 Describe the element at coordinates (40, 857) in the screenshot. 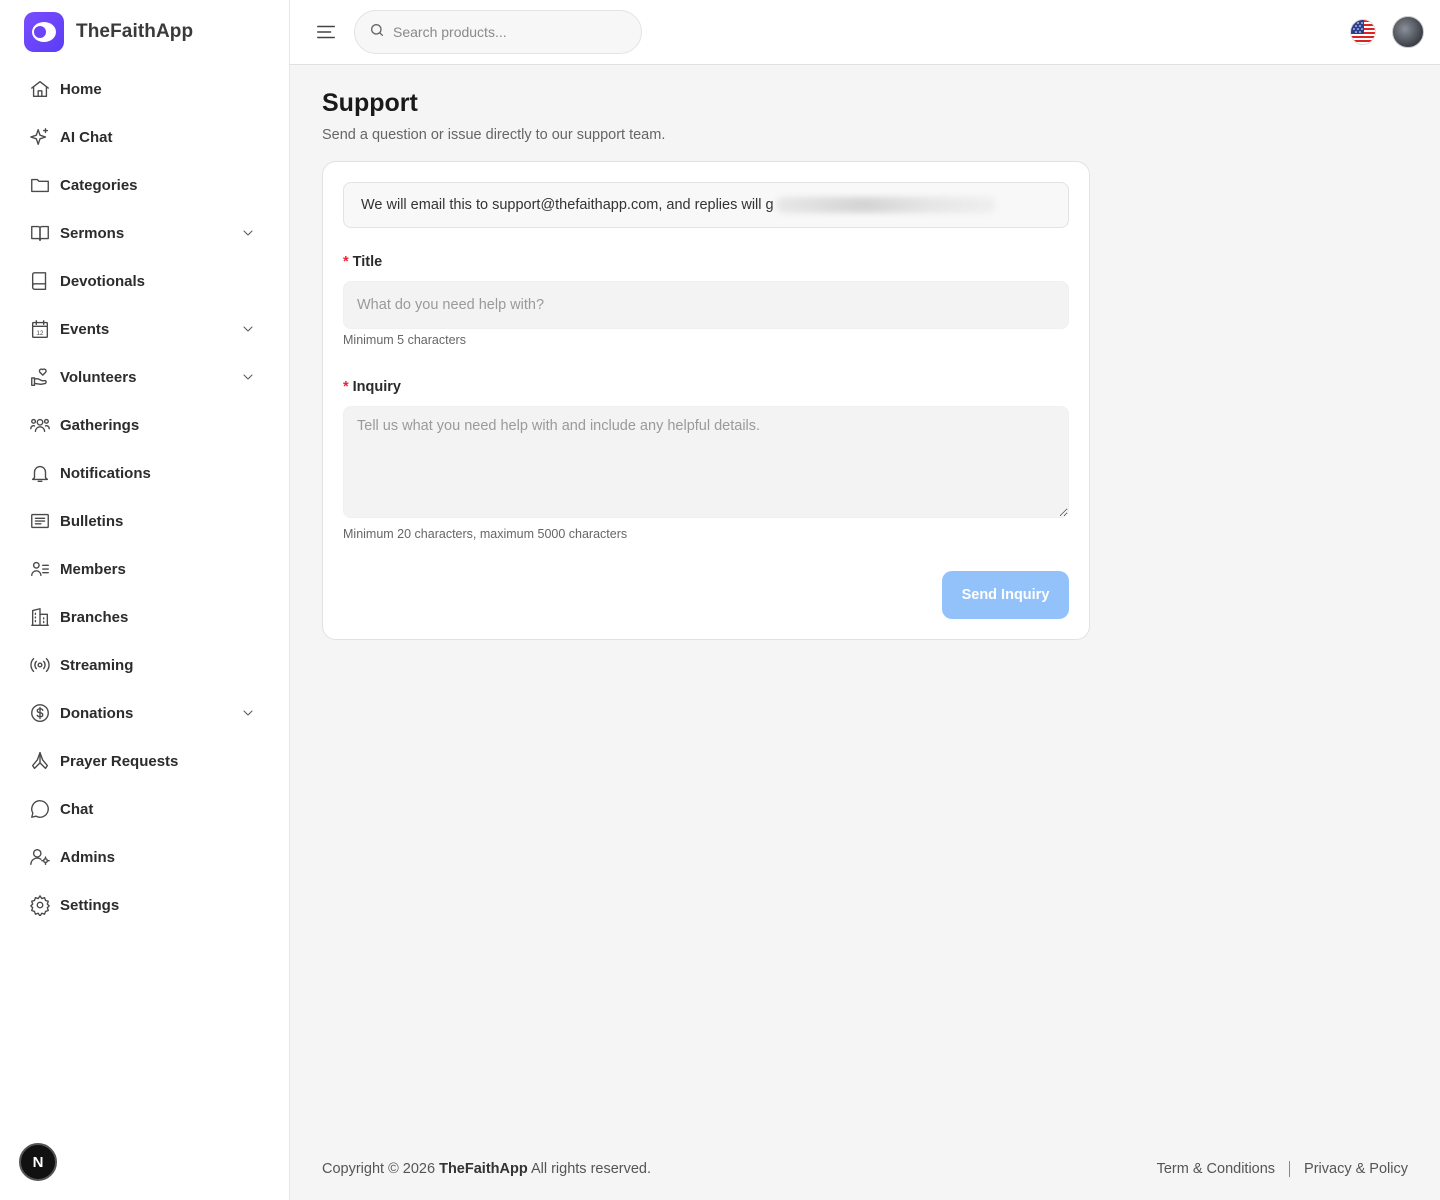

I see `user-gear-icon` at that location.